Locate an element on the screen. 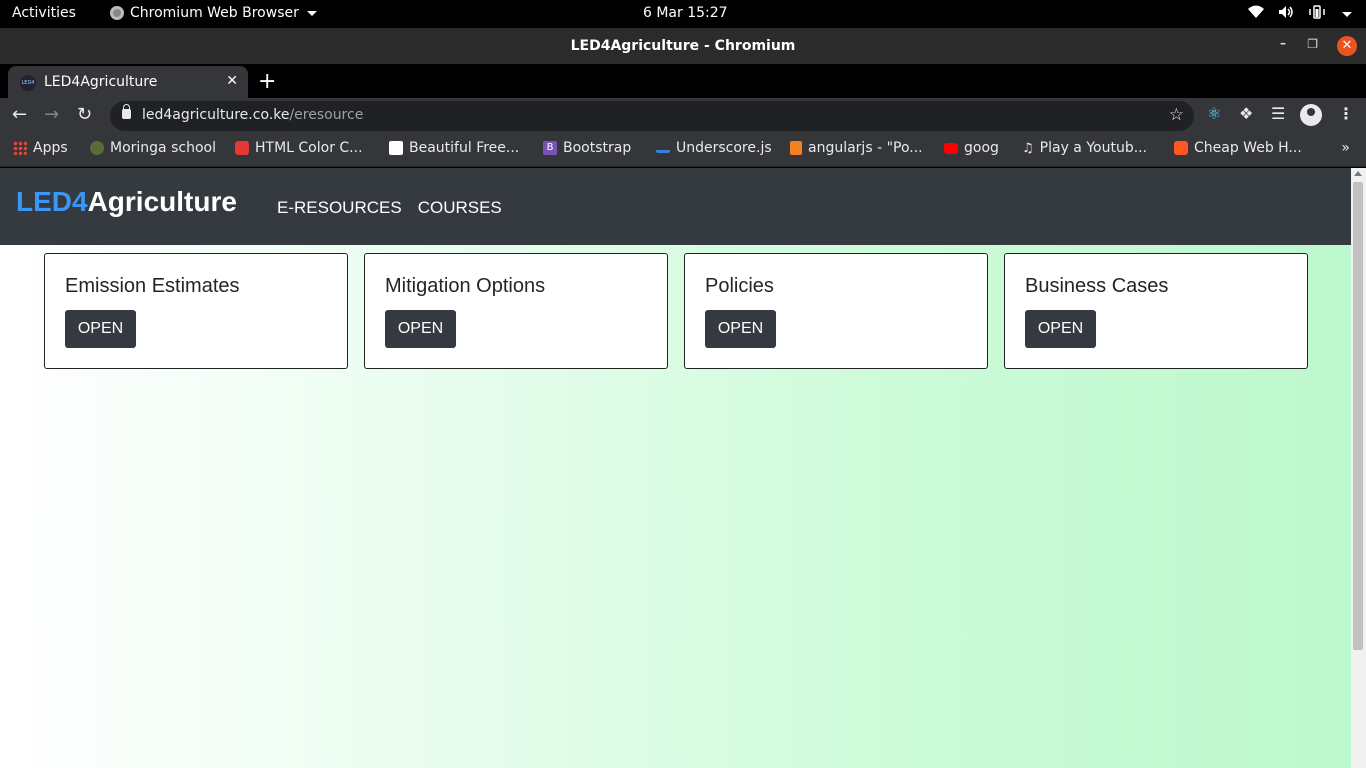  site-nav-links: E-RESOURCES COURSES is located at coordinates (389, 208).